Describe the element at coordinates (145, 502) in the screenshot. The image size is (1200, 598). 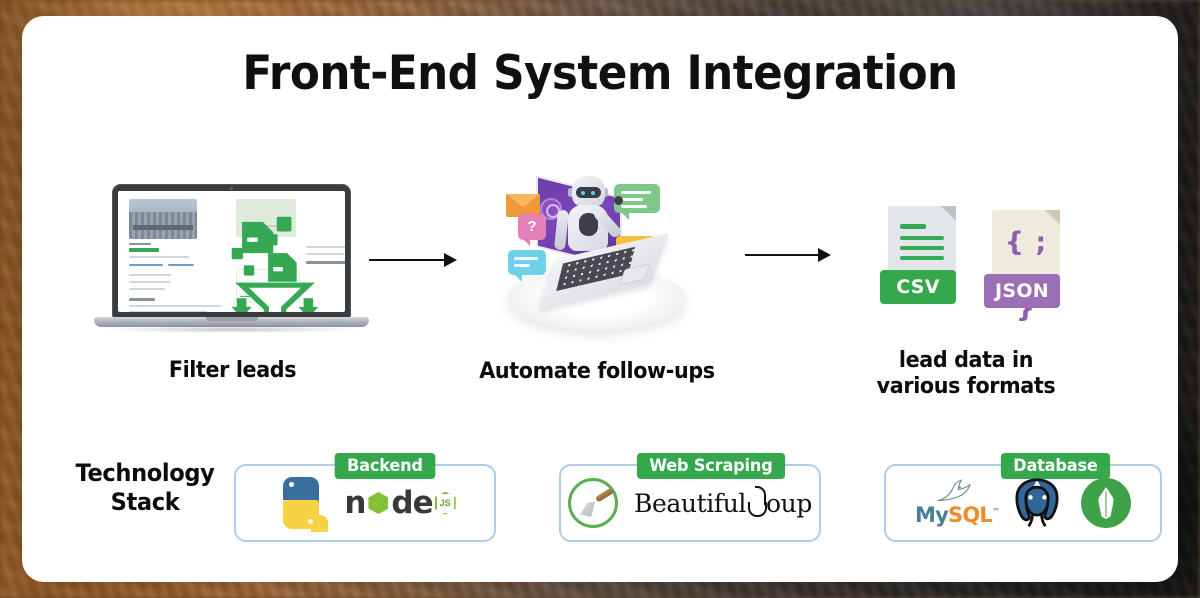
I see `tech-title-line2: Stack` at that location.